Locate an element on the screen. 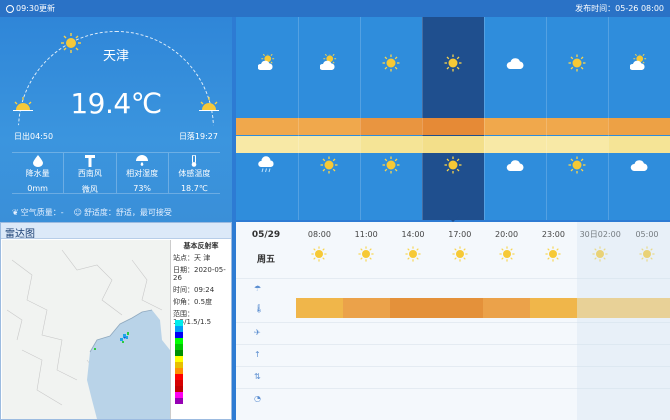 The image size is (670, 420). update-text: 09:30更新 is located at coordinates (36, 8).